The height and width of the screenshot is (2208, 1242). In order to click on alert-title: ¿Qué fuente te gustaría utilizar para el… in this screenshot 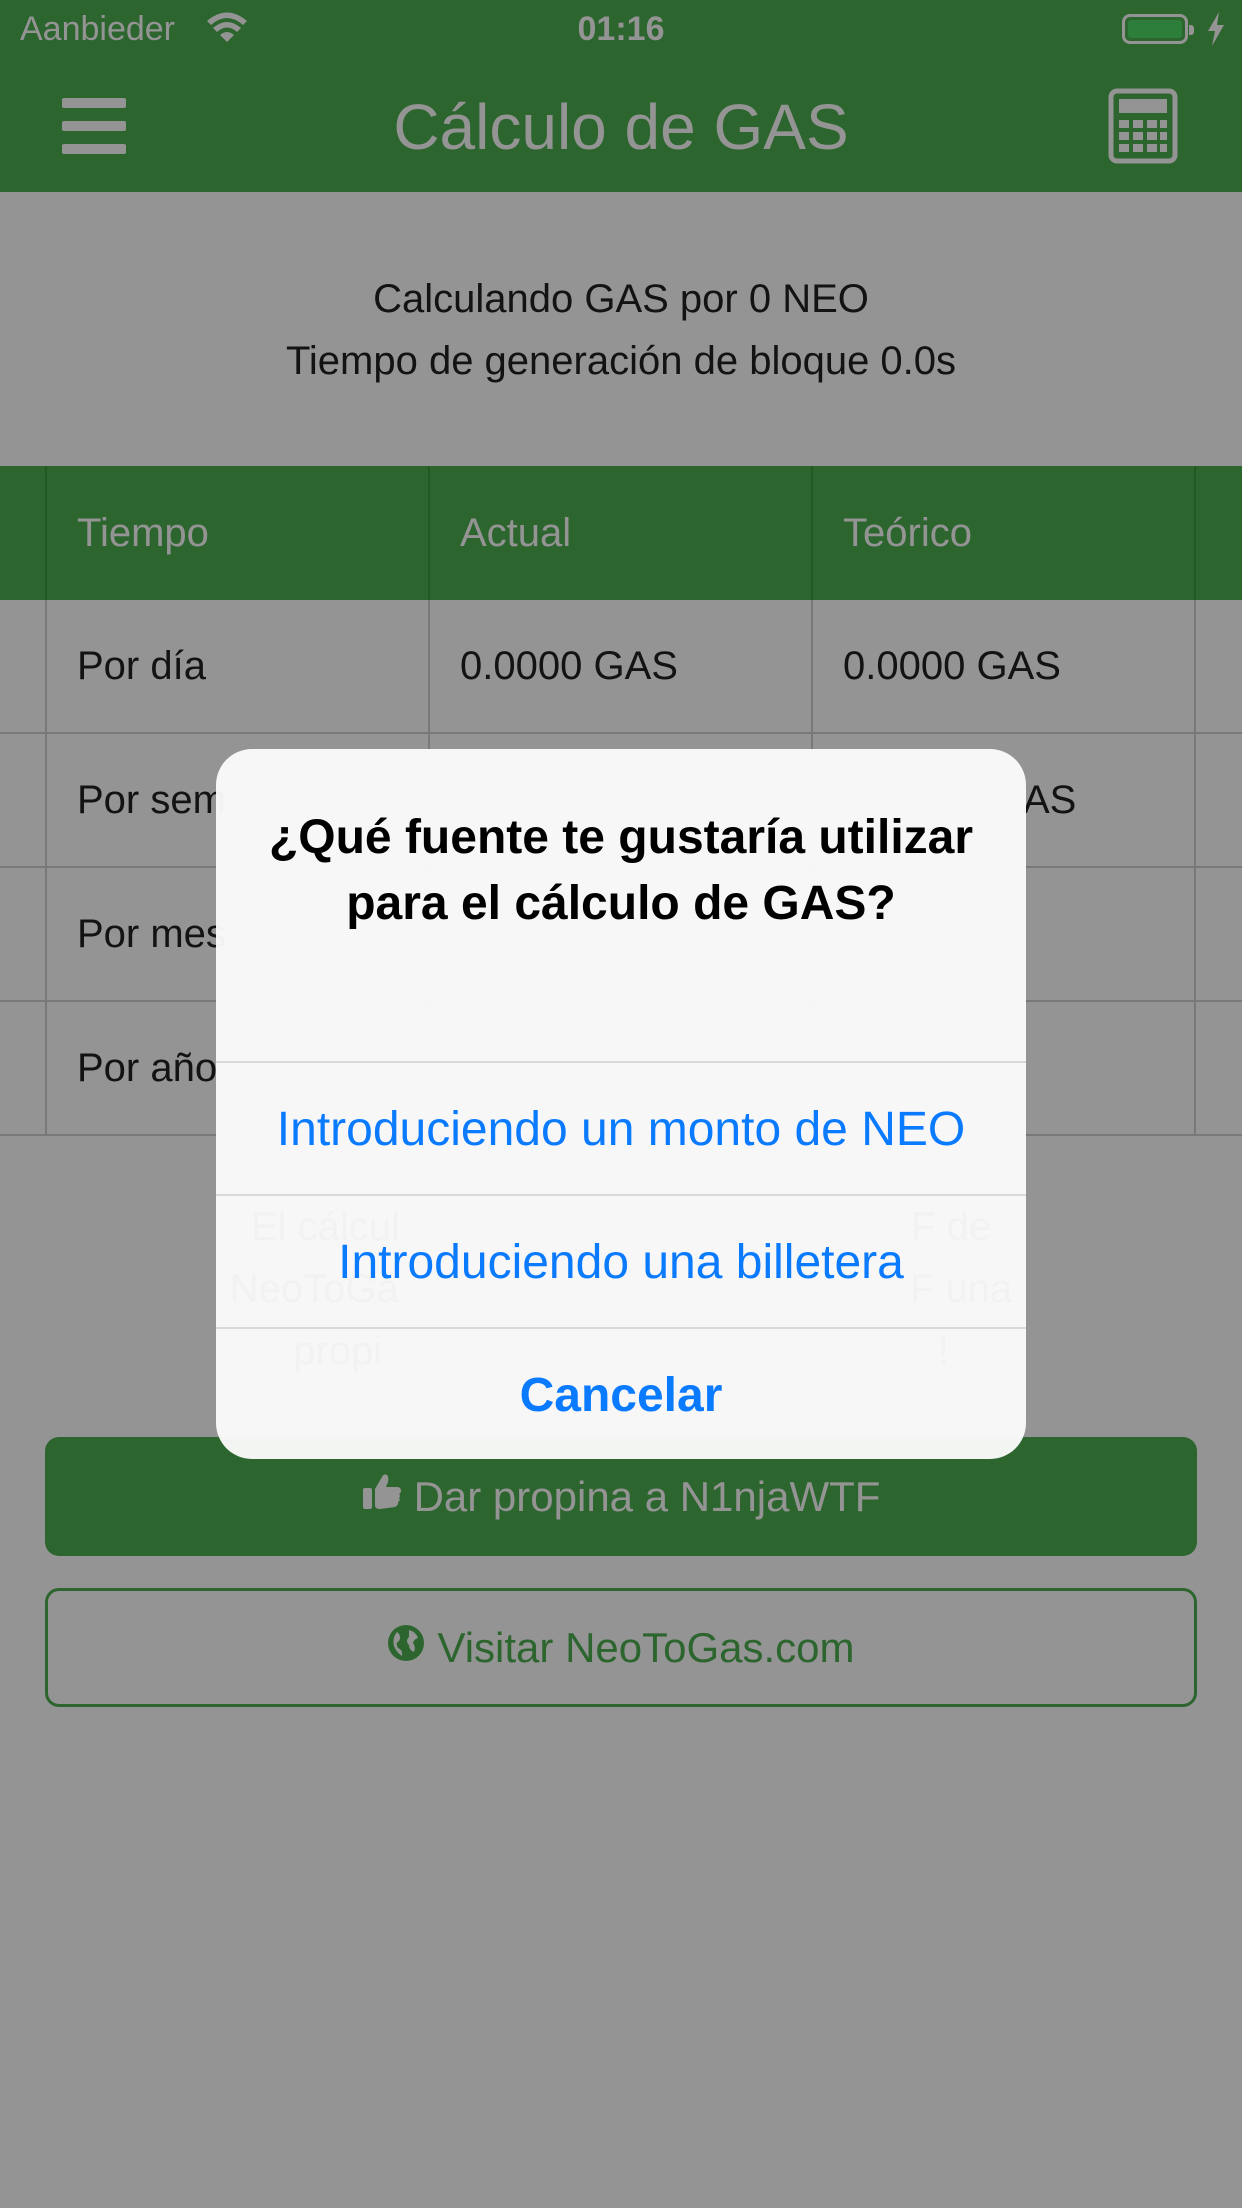, I will do `click(621, 870)`.